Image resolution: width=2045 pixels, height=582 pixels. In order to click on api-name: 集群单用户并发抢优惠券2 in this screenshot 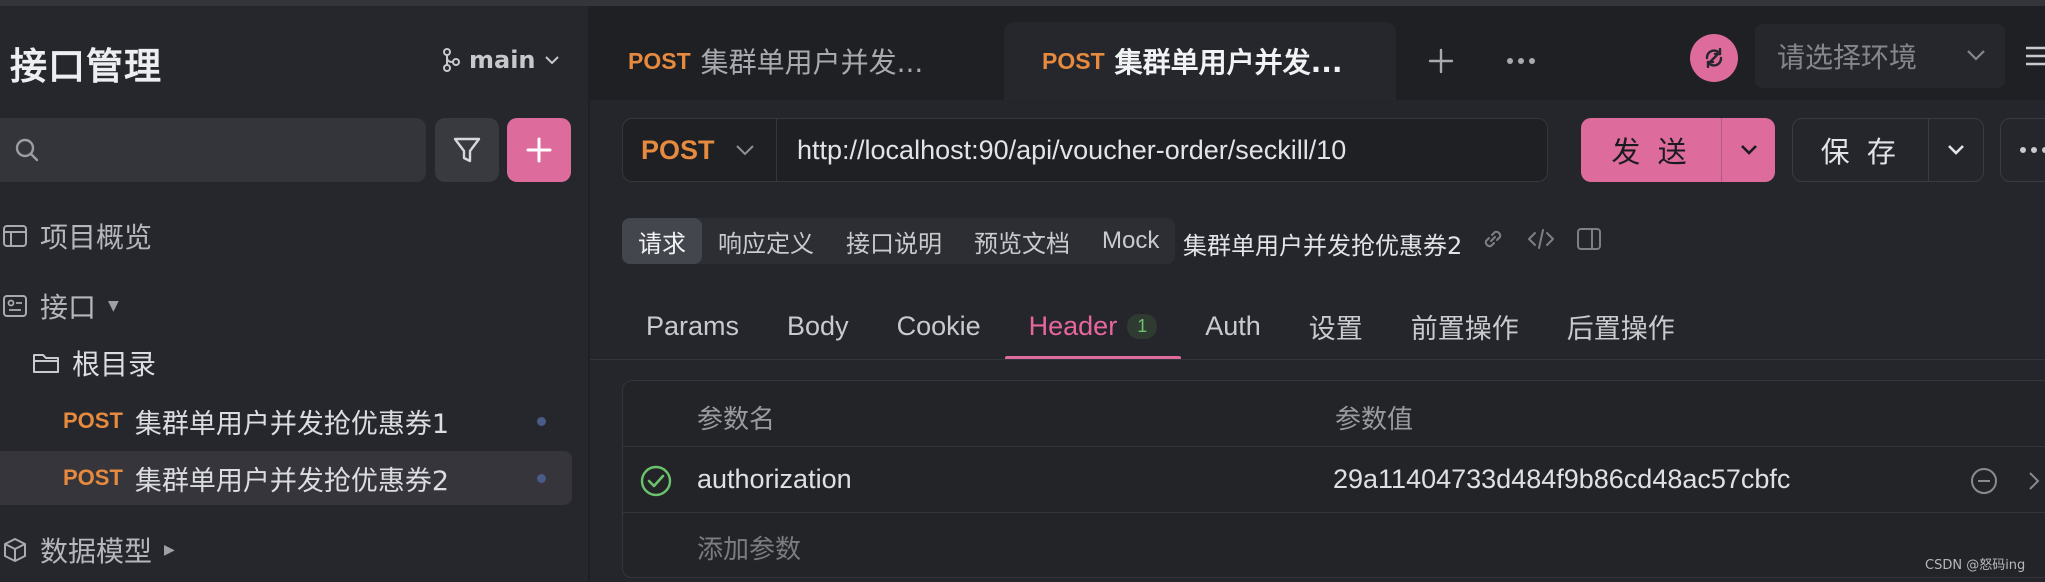, I will do `click(1322, 243)`.